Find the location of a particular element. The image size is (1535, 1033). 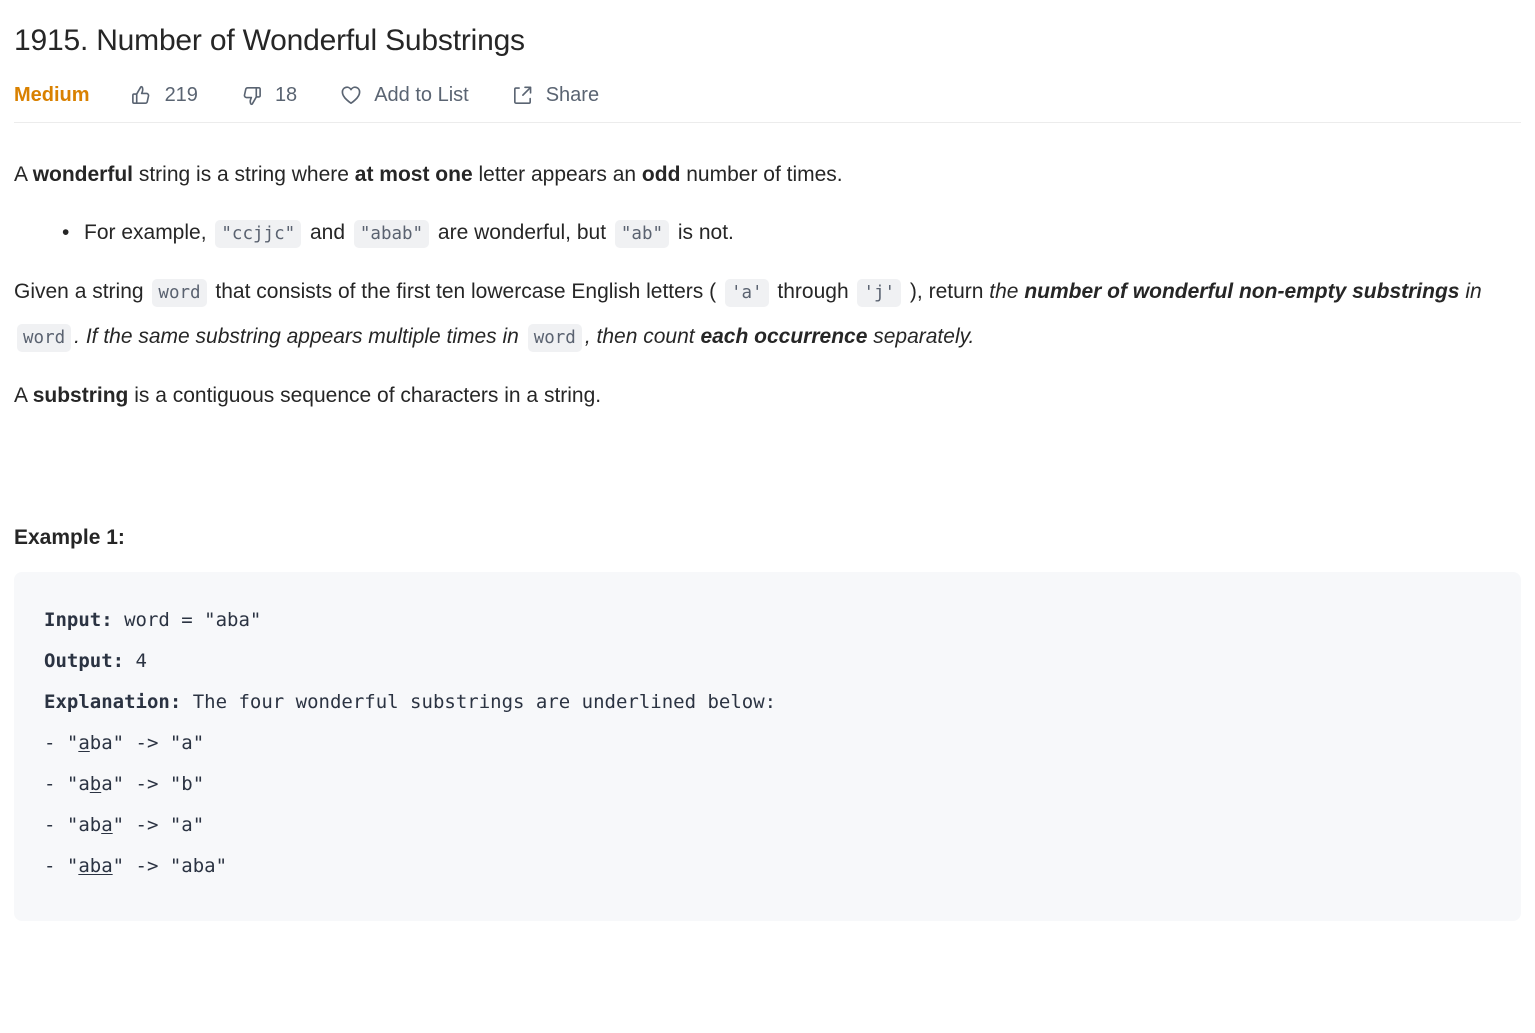

inline-code-a: 'a' is located at coordinates (746, 293).